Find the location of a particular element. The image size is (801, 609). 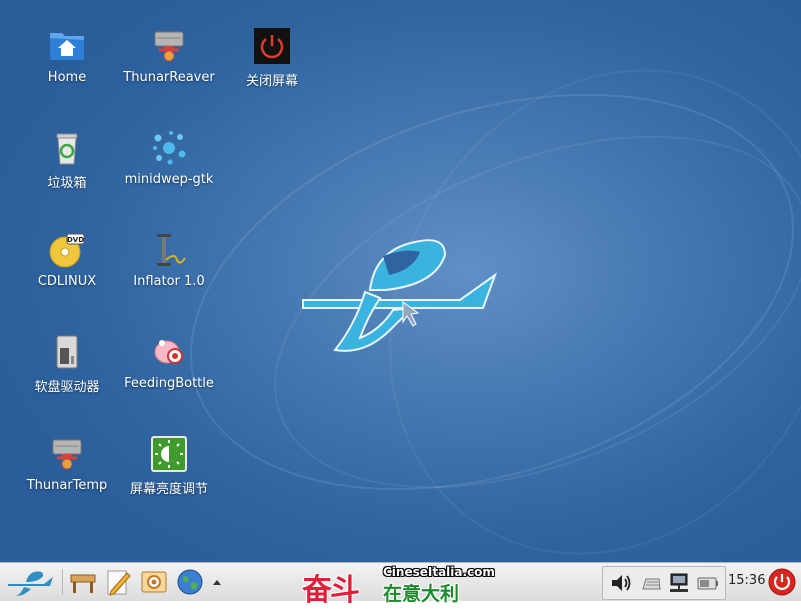

volume-icon is located at coordinates (621, 583).